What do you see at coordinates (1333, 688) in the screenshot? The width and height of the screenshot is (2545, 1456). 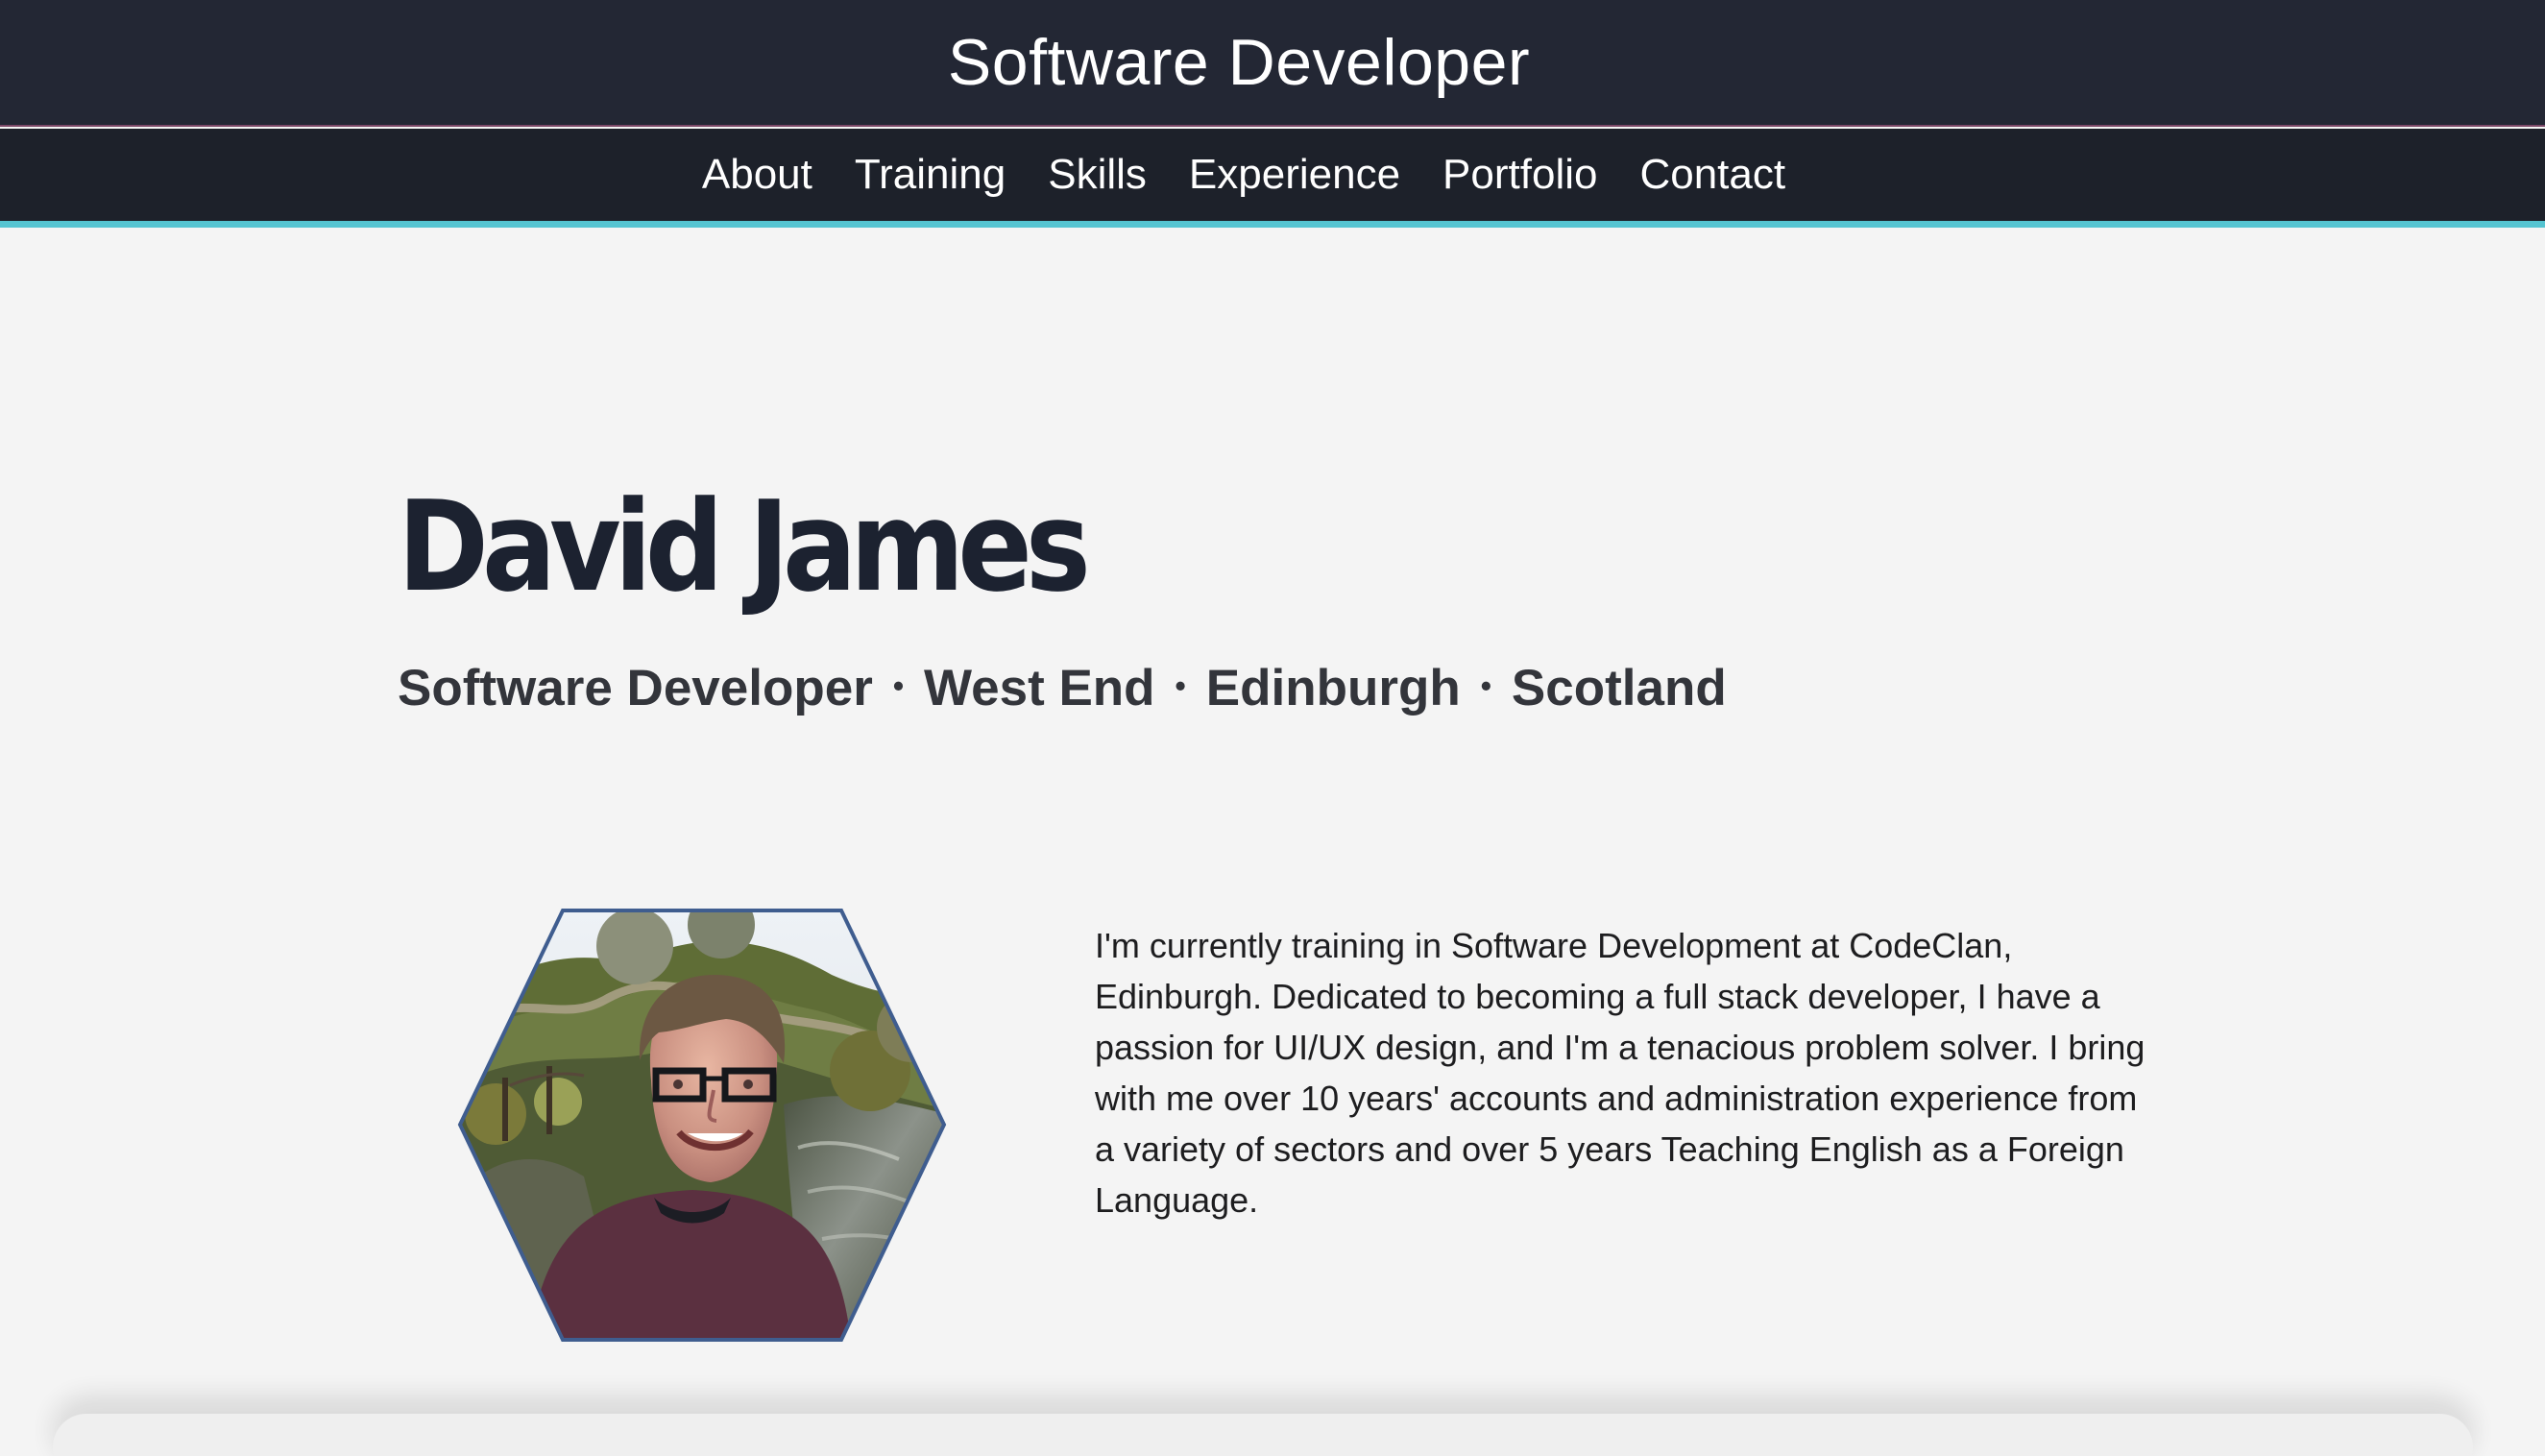 I see `subtitle-city: Edinburgh` at bounding box center [1333, 688].